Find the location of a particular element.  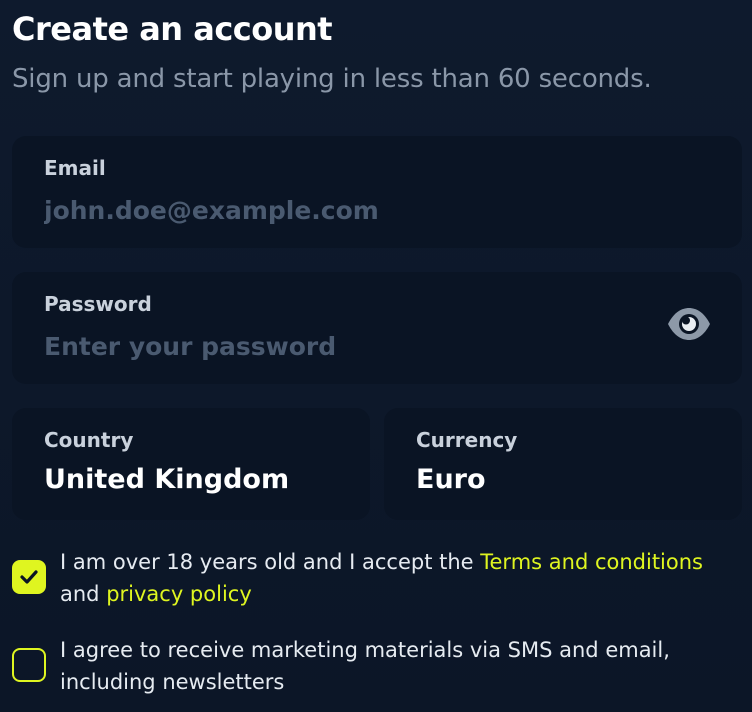

email-input is located at coordinates (344, 210).